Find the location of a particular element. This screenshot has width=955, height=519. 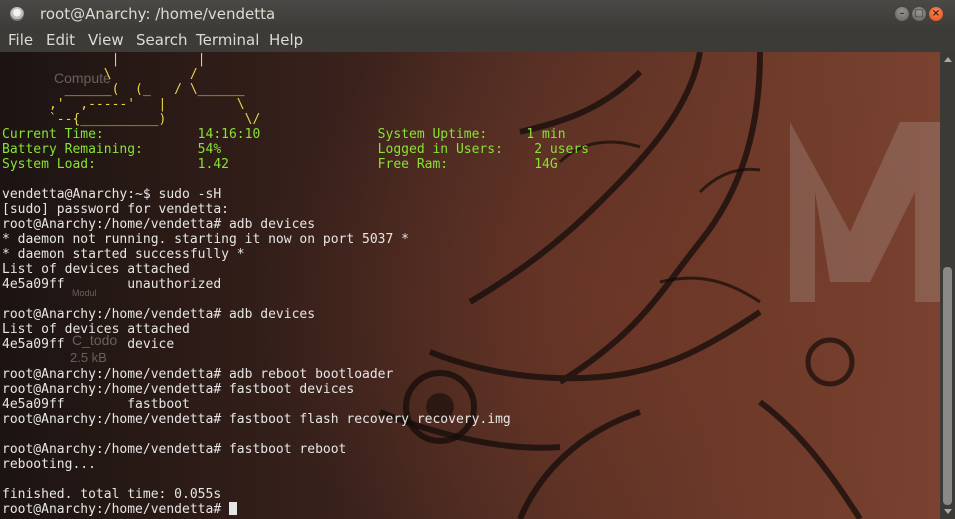

terminal-line: * daemon started successfully * is located at coordinates (123, 254).